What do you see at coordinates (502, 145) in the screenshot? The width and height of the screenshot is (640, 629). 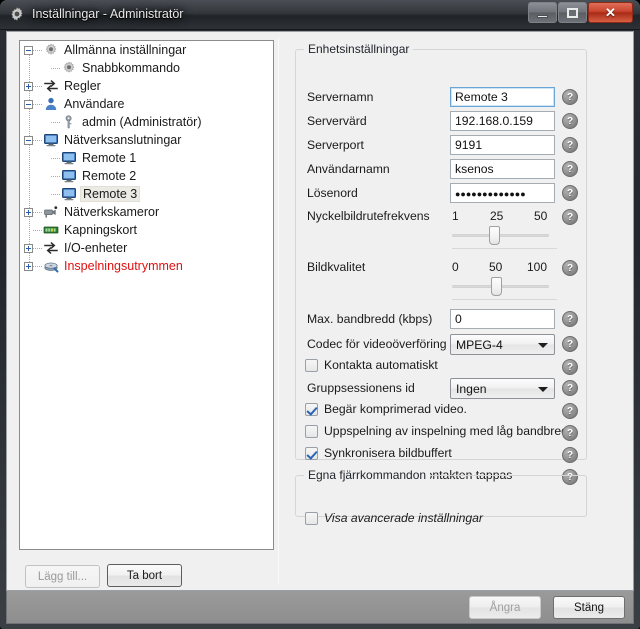 I see `server-port-input: 9191` at bounding box center [502, 145].